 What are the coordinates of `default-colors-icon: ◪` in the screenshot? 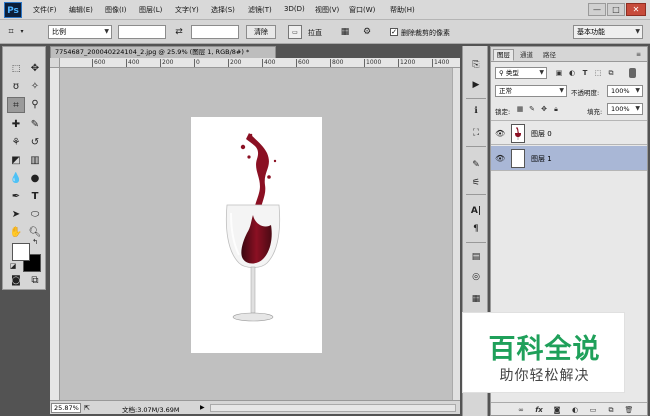 It's located at (13, 266).